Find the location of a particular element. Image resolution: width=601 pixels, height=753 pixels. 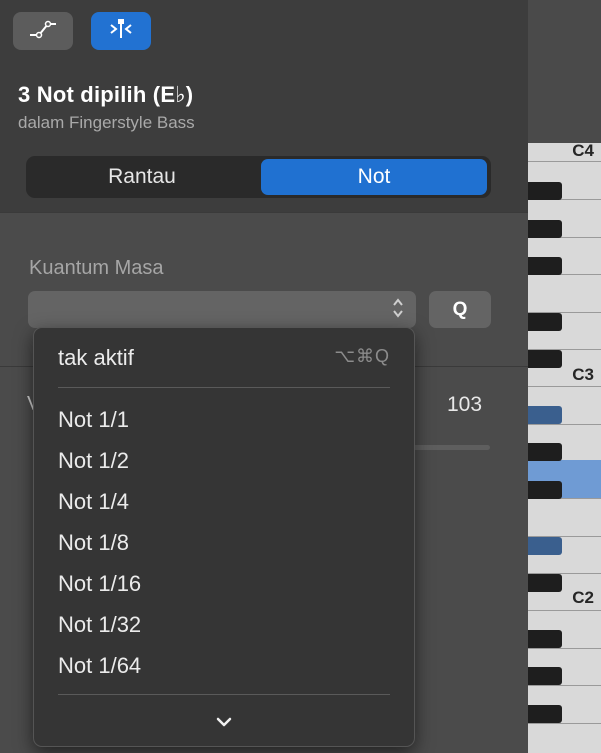

key-label-c2: C2 is located at coordinates (583, 597).